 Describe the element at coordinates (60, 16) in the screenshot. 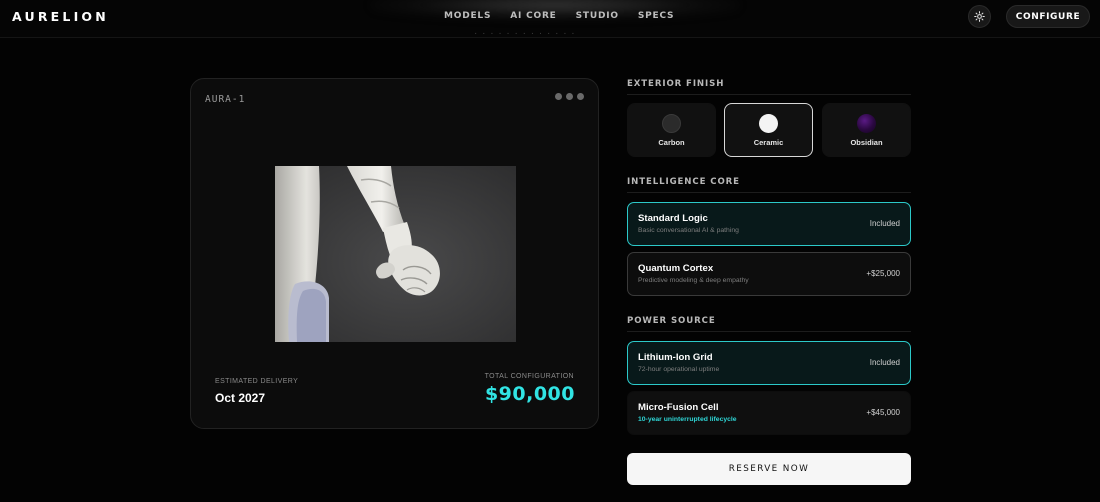

I see `brand-logo: AURELION` at that location.